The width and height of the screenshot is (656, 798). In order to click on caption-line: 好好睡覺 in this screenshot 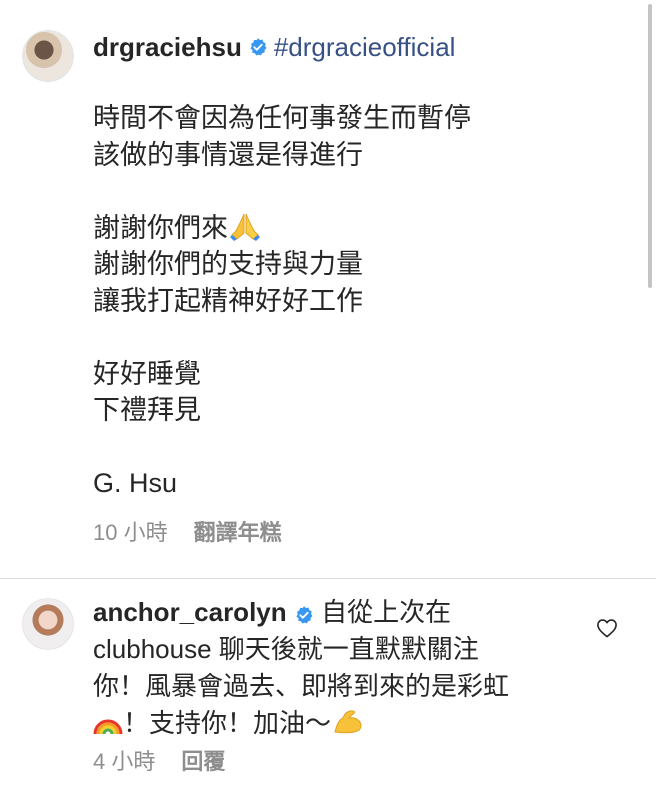, I will do `click(147, 373)`.